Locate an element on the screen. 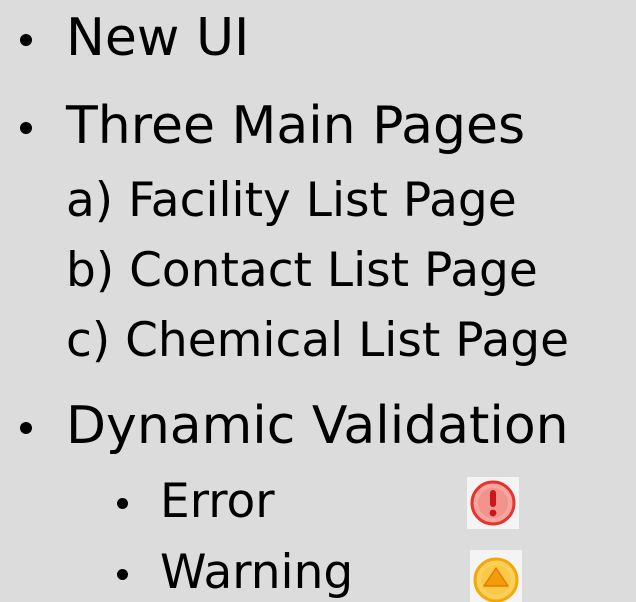 This screenshot has width=636, height=602. subitem-text: Warning is located at coordinates (257, 572).